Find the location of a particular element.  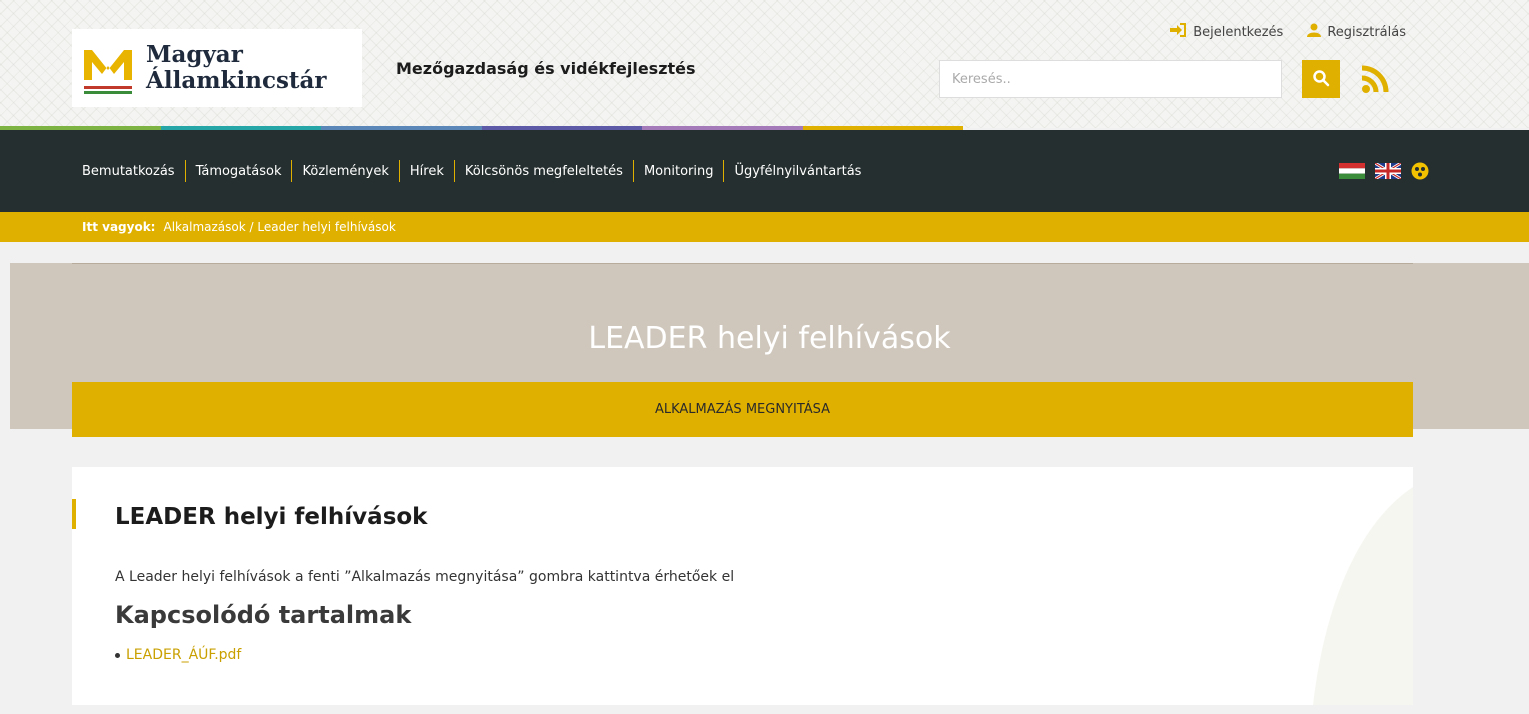

related-title: Kapcsolódó tartalmak is located at coordinates (263, 615).